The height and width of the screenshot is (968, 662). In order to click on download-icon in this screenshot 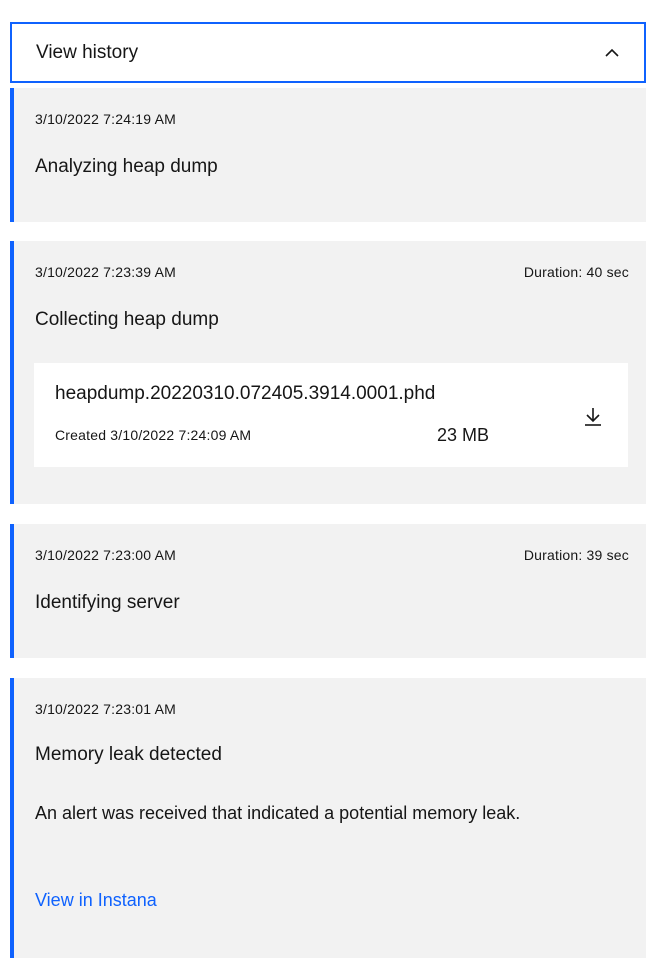, I will do `click(593, 417)`.